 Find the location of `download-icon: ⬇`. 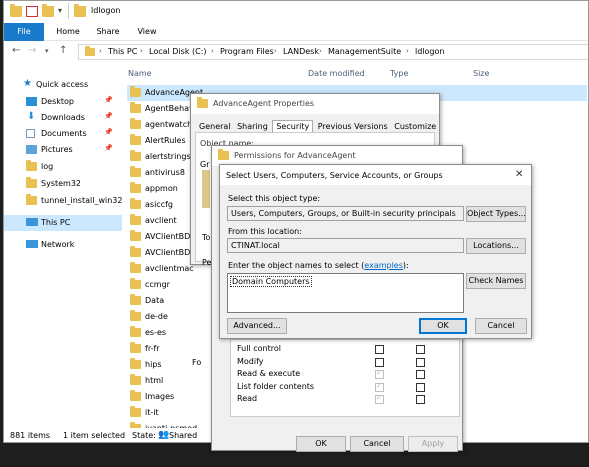

download-icon: ⬇ is located at coordinates (31, 116).